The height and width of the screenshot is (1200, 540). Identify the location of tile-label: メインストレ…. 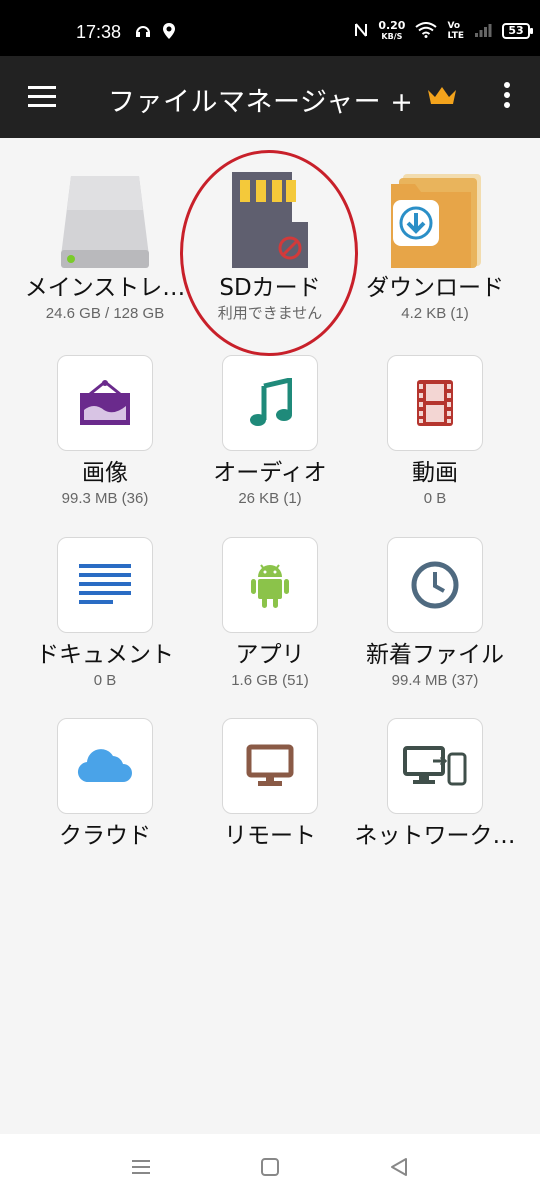
(105, 288).